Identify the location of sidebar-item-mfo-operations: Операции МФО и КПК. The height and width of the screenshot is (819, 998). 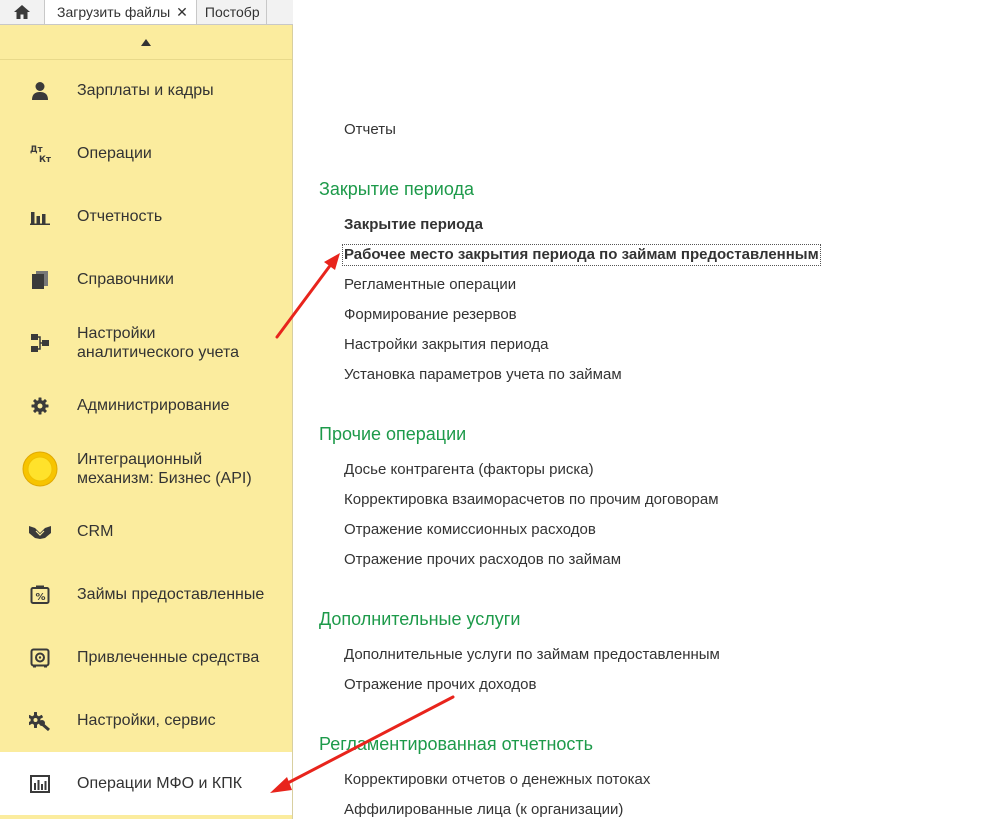
(146, 783).